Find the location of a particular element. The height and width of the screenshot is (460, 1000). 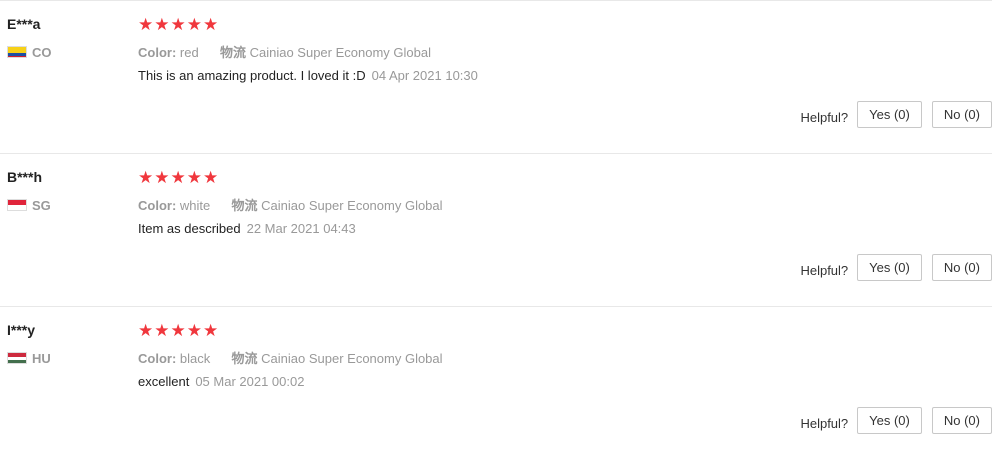

reviewer-country: CO is located at coordinates (29, 52).